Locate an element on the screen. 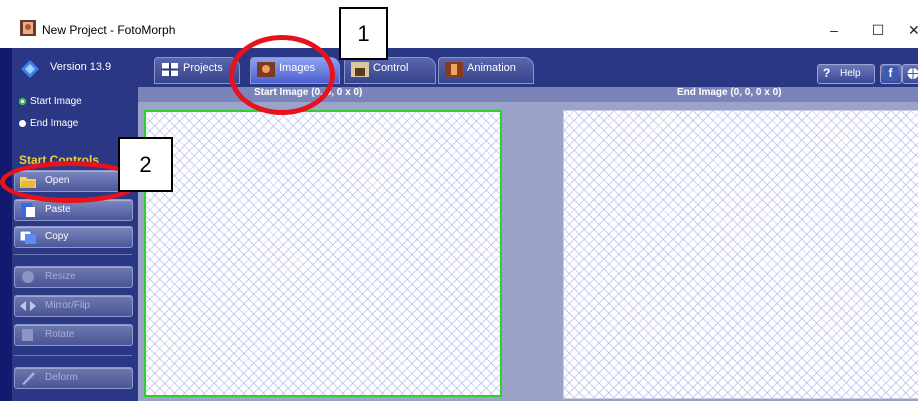  tab-label: Control is located at coordinates (391, 68).